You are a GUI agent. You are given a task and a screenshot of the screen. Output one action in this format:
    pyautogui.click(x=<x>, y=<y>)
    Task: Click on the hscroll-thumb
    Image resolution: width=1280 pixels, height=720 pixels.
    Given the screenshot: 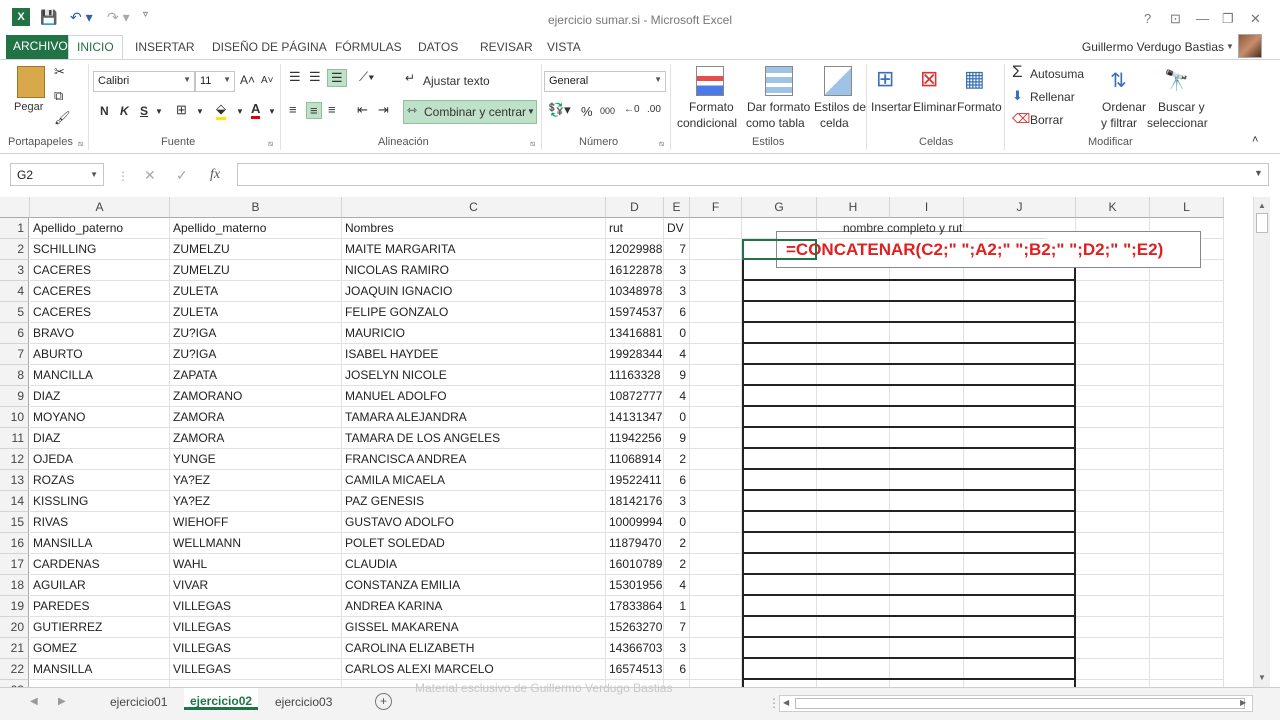 What is the action you would take?
    pyautogui.click(x=1020, y=703)
    